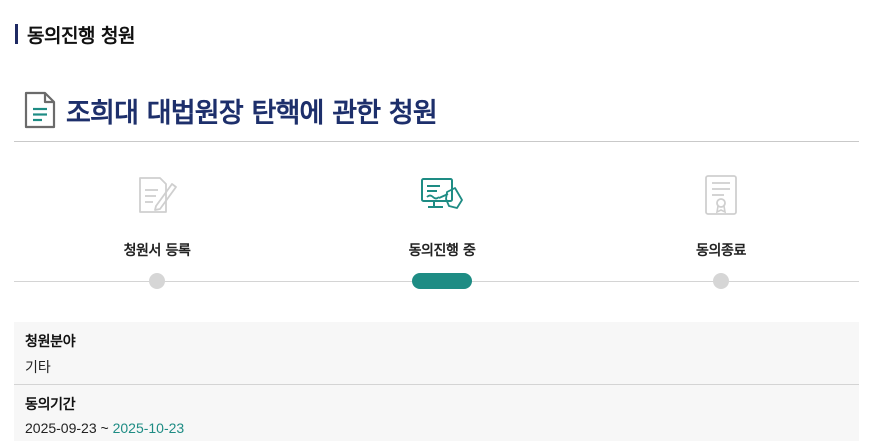  I want to click on info-row-category: 청원분야 기타, so click(436, 353).